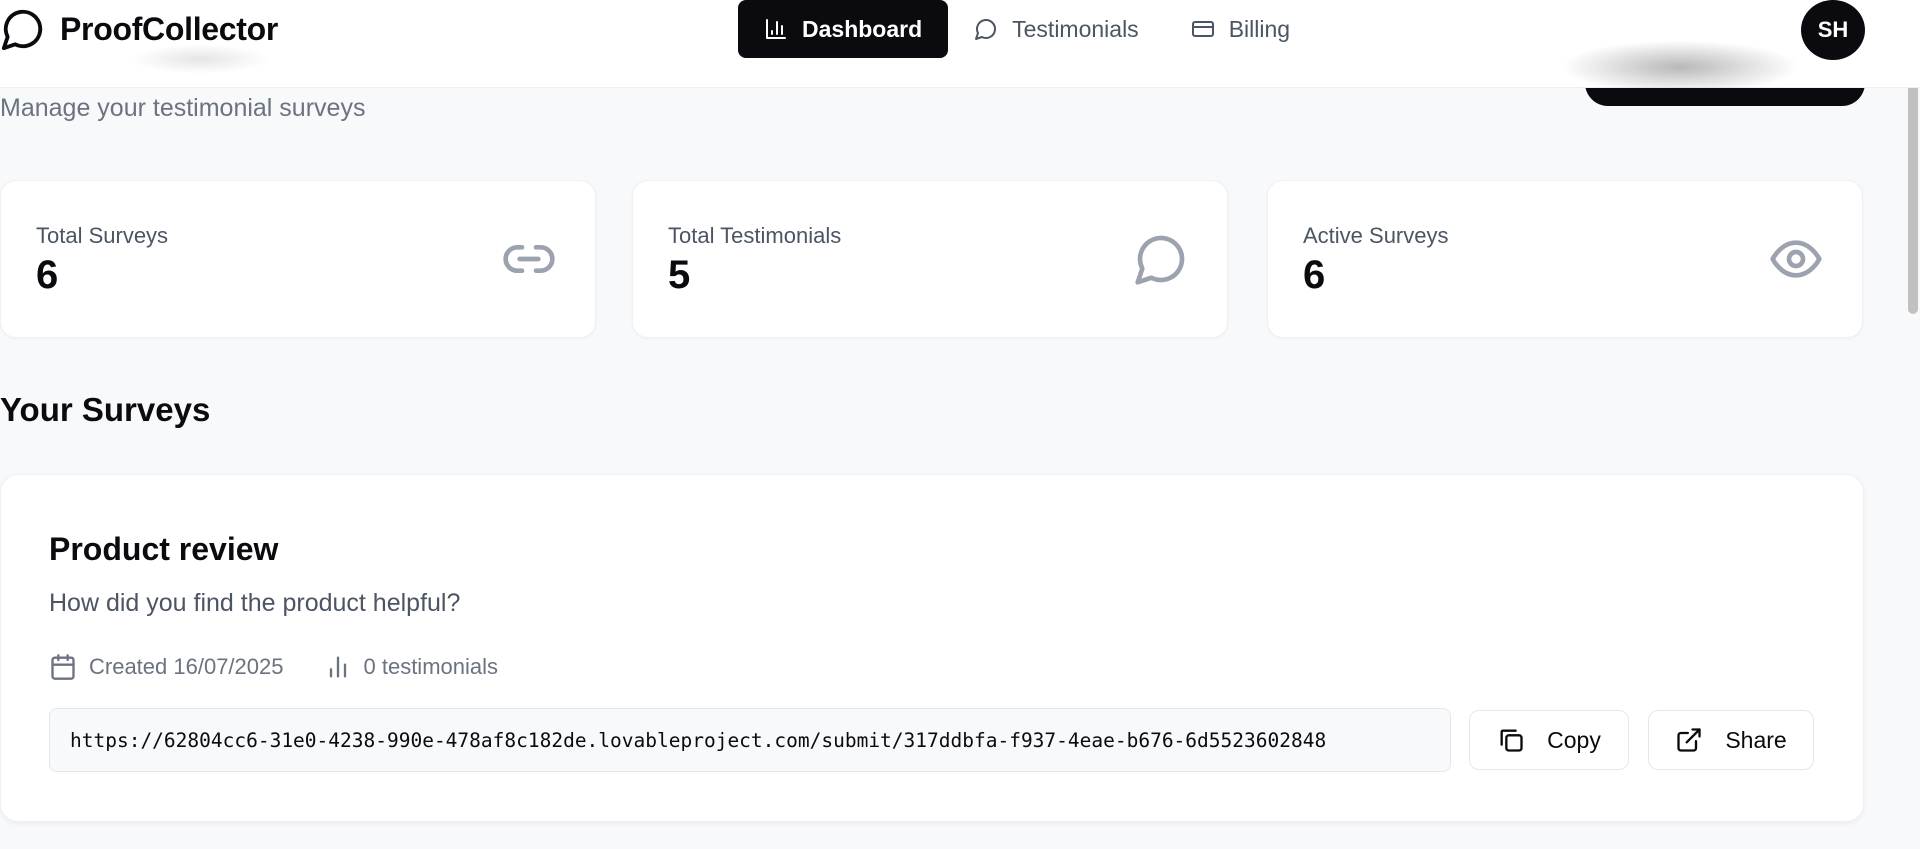 This screenshot has height=849, width=1920. Describe the element at coordinates (255, 603) in the screenshot. I see `survey-description: How did you find the product helpful?` at that location.